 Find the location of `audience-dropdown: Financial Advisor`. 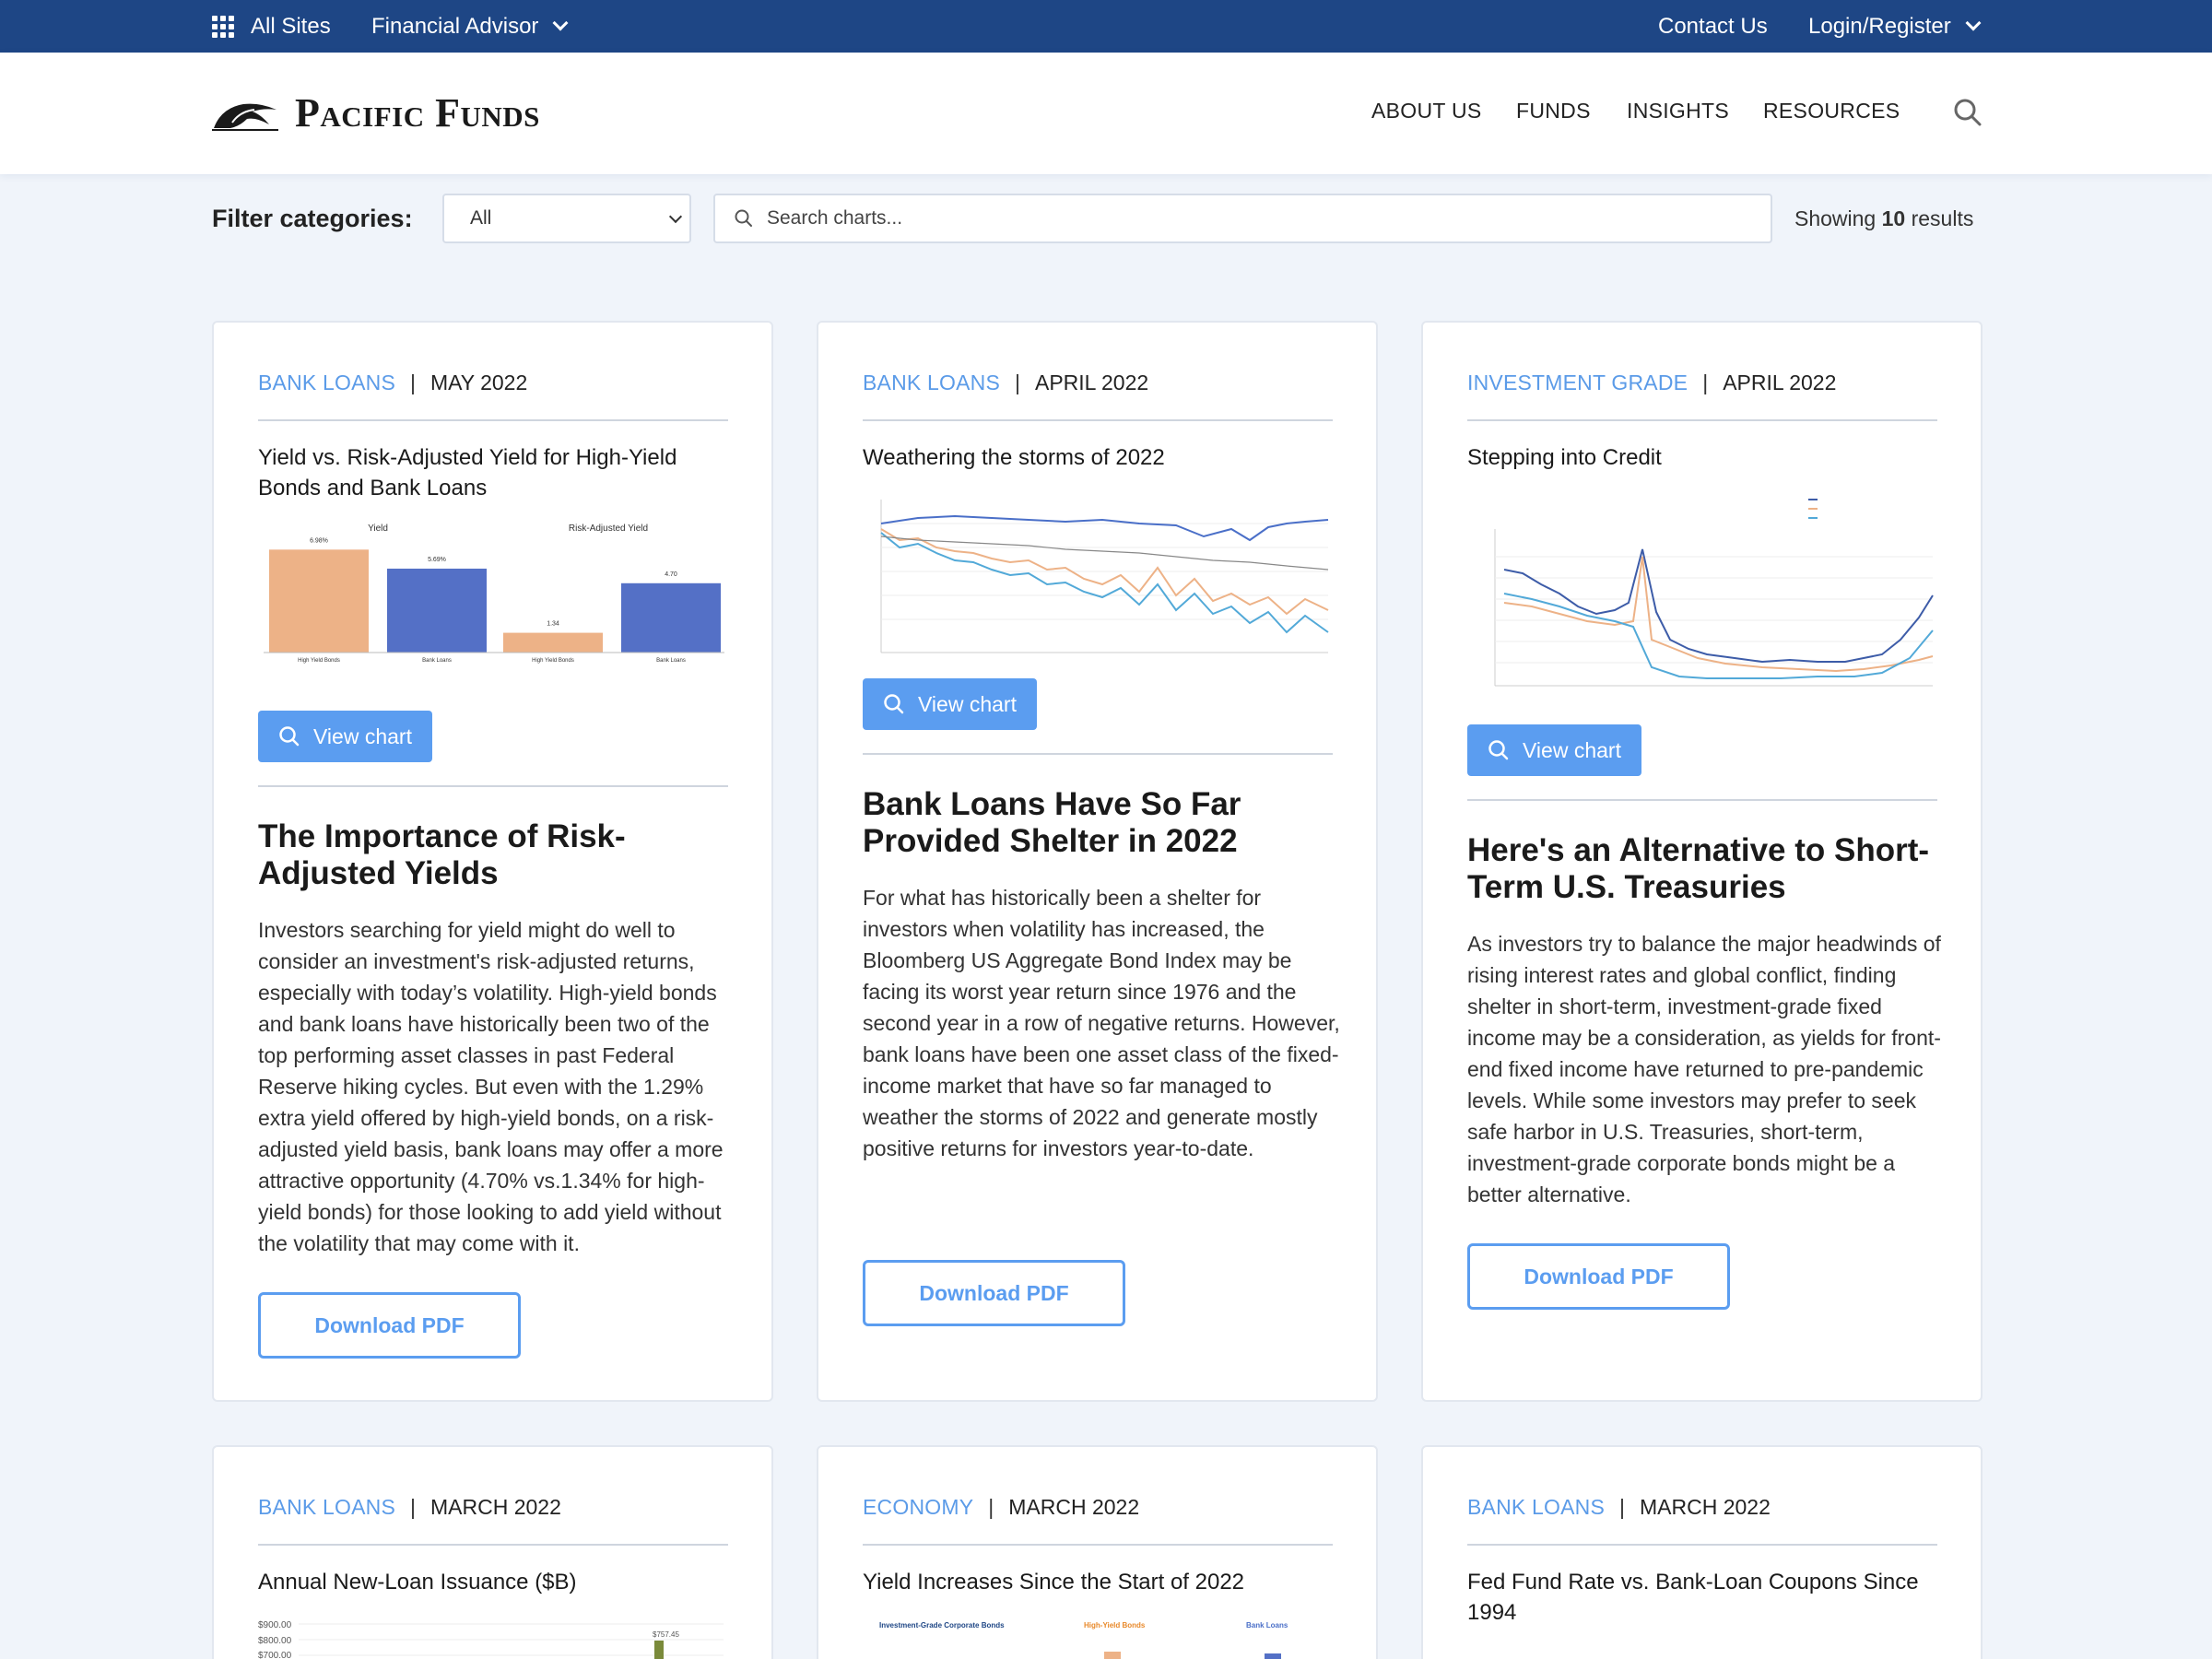

audience-dropdown: Financial Advisor is located at coordinates (470, 26).